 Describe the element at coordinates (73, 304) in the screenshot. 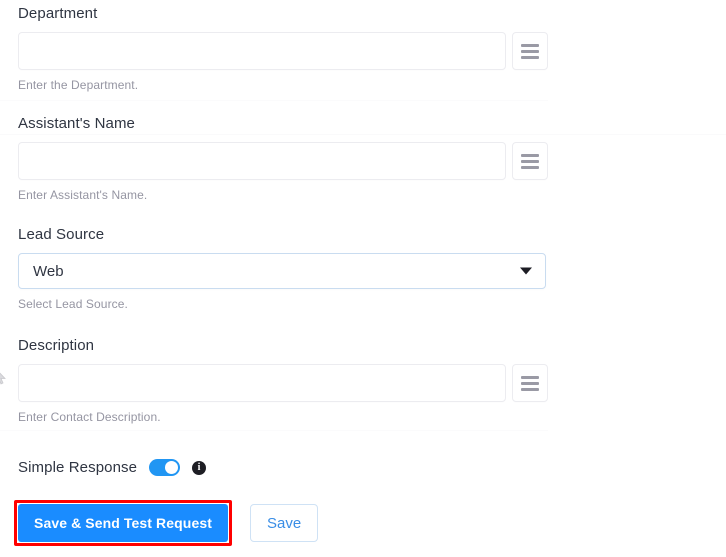

I see `field-helper-lead-source: Select Lead Source.` at that location.